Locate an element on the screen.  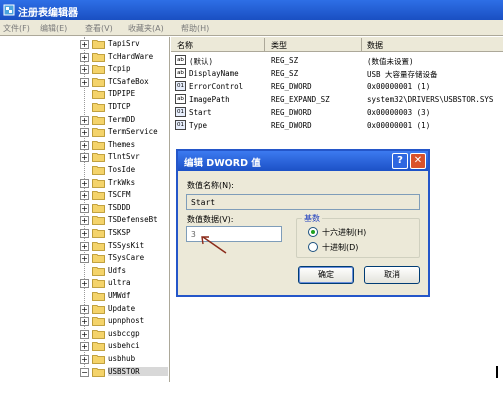
value-data: 0x00000001 (1) is located at coordinates (399, 86).